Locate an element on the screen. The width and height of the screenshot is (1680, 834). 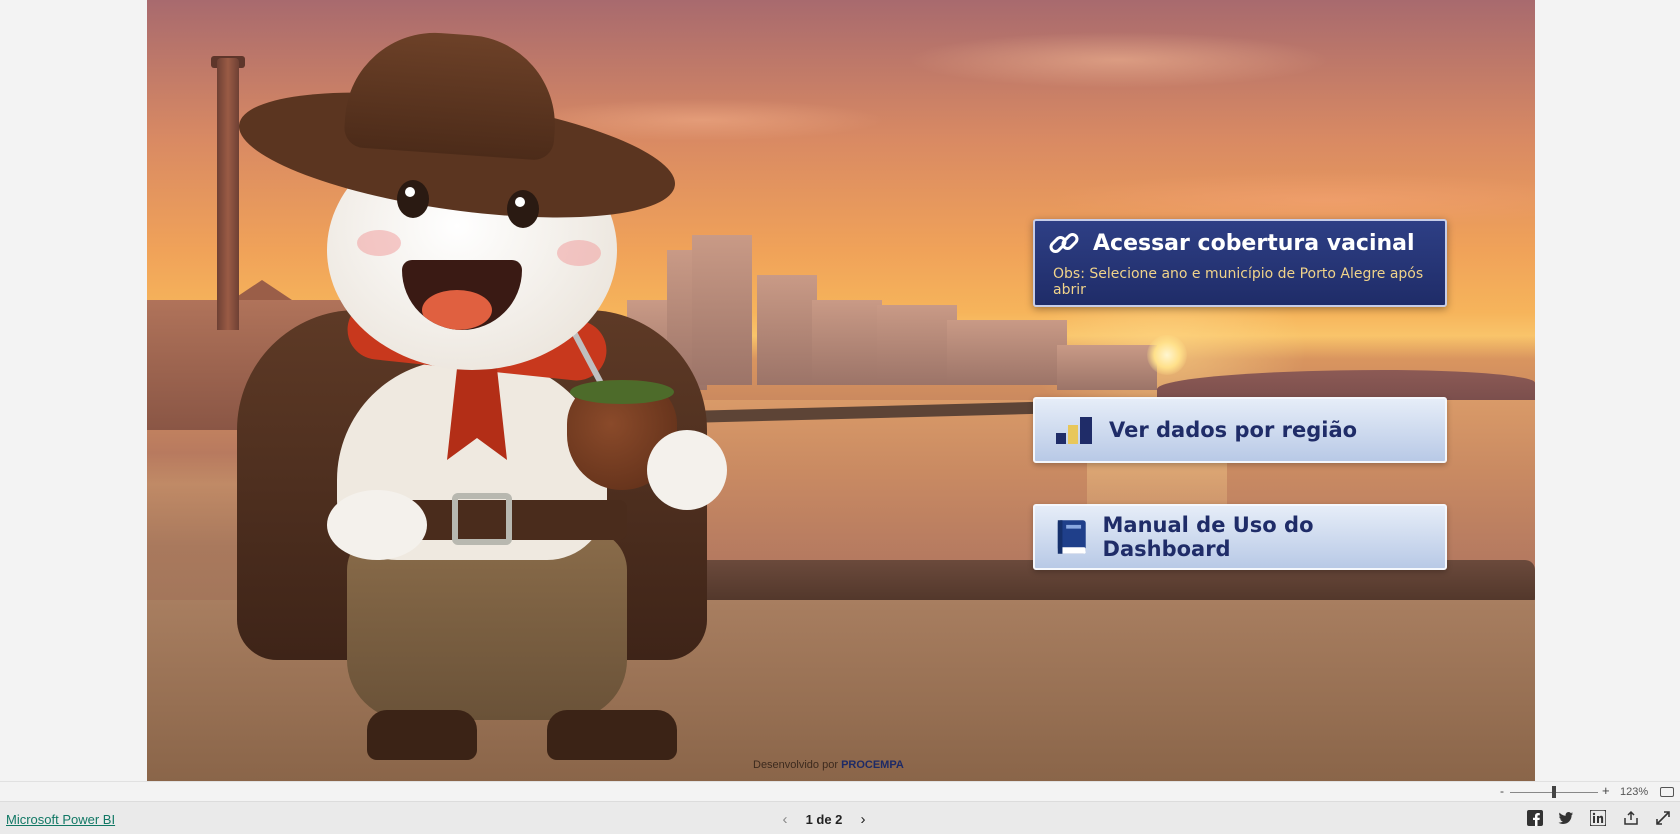
twitter-icon is located at coordinates (1566, 818).